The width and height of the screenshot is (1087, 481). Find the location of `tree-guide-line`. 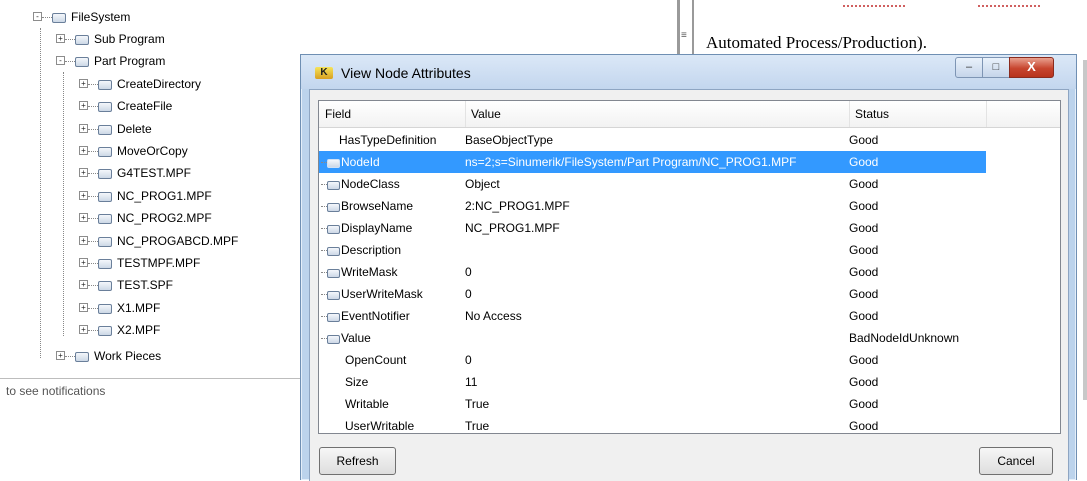

tree-guide-line is located at coordinates (40, 193).